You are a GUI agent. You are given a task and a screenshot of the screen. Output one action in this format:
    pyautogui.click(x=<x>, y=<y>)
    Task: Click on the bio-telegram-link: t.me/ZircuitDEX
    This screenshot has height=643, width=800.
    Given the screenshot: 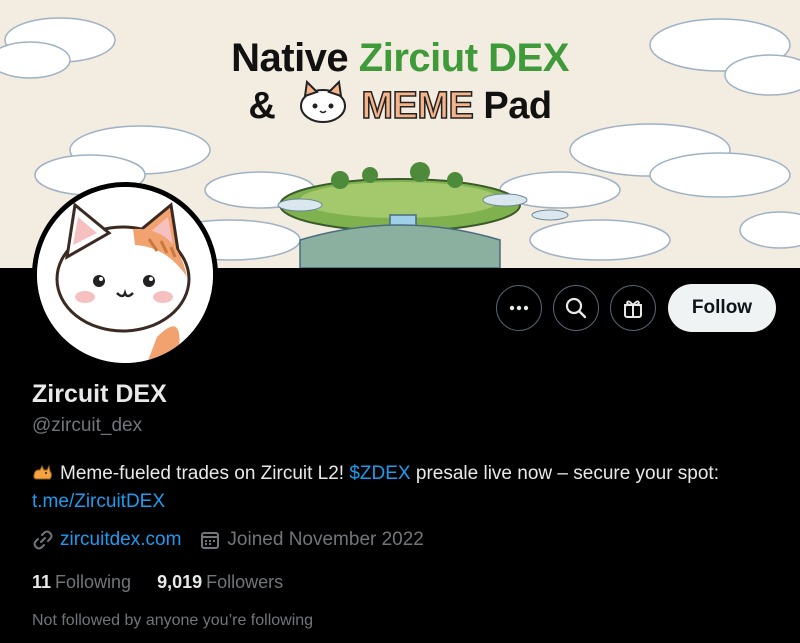 What is the action you would take?
    pyautogui.click(x=98, y=501)
    